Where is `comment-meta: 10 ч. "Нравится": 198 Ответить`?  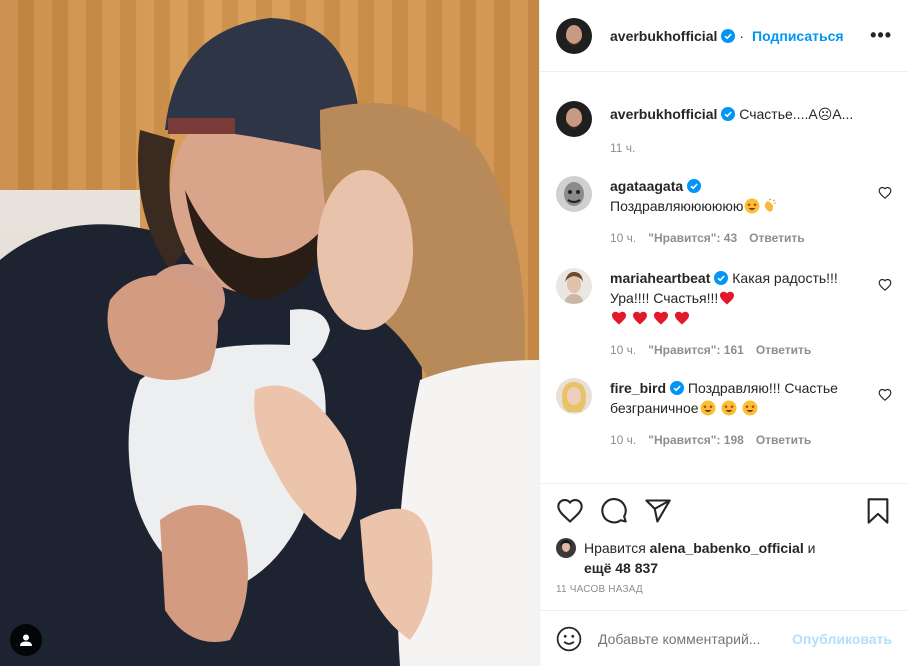 comment-meta: 10 ч. "Нравится": 198 Ответить is located at coordinates (738, 440).